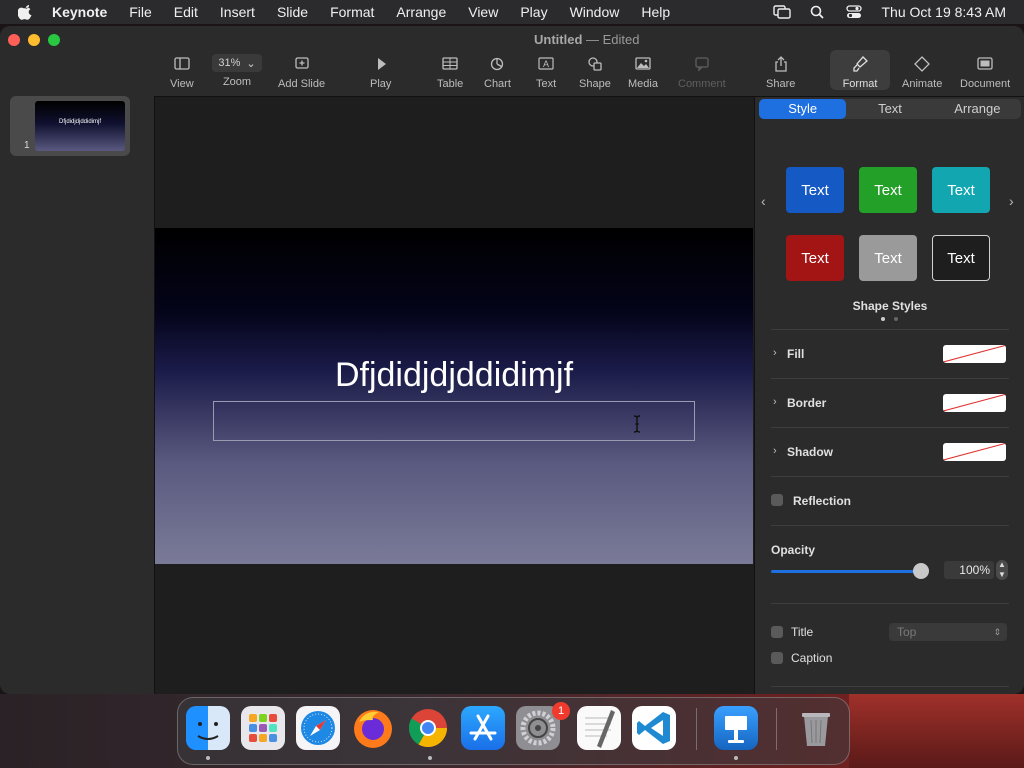 The width and height of the screenshot is (1024, 768). I want to click on fill-swatch, so click(974, 354).